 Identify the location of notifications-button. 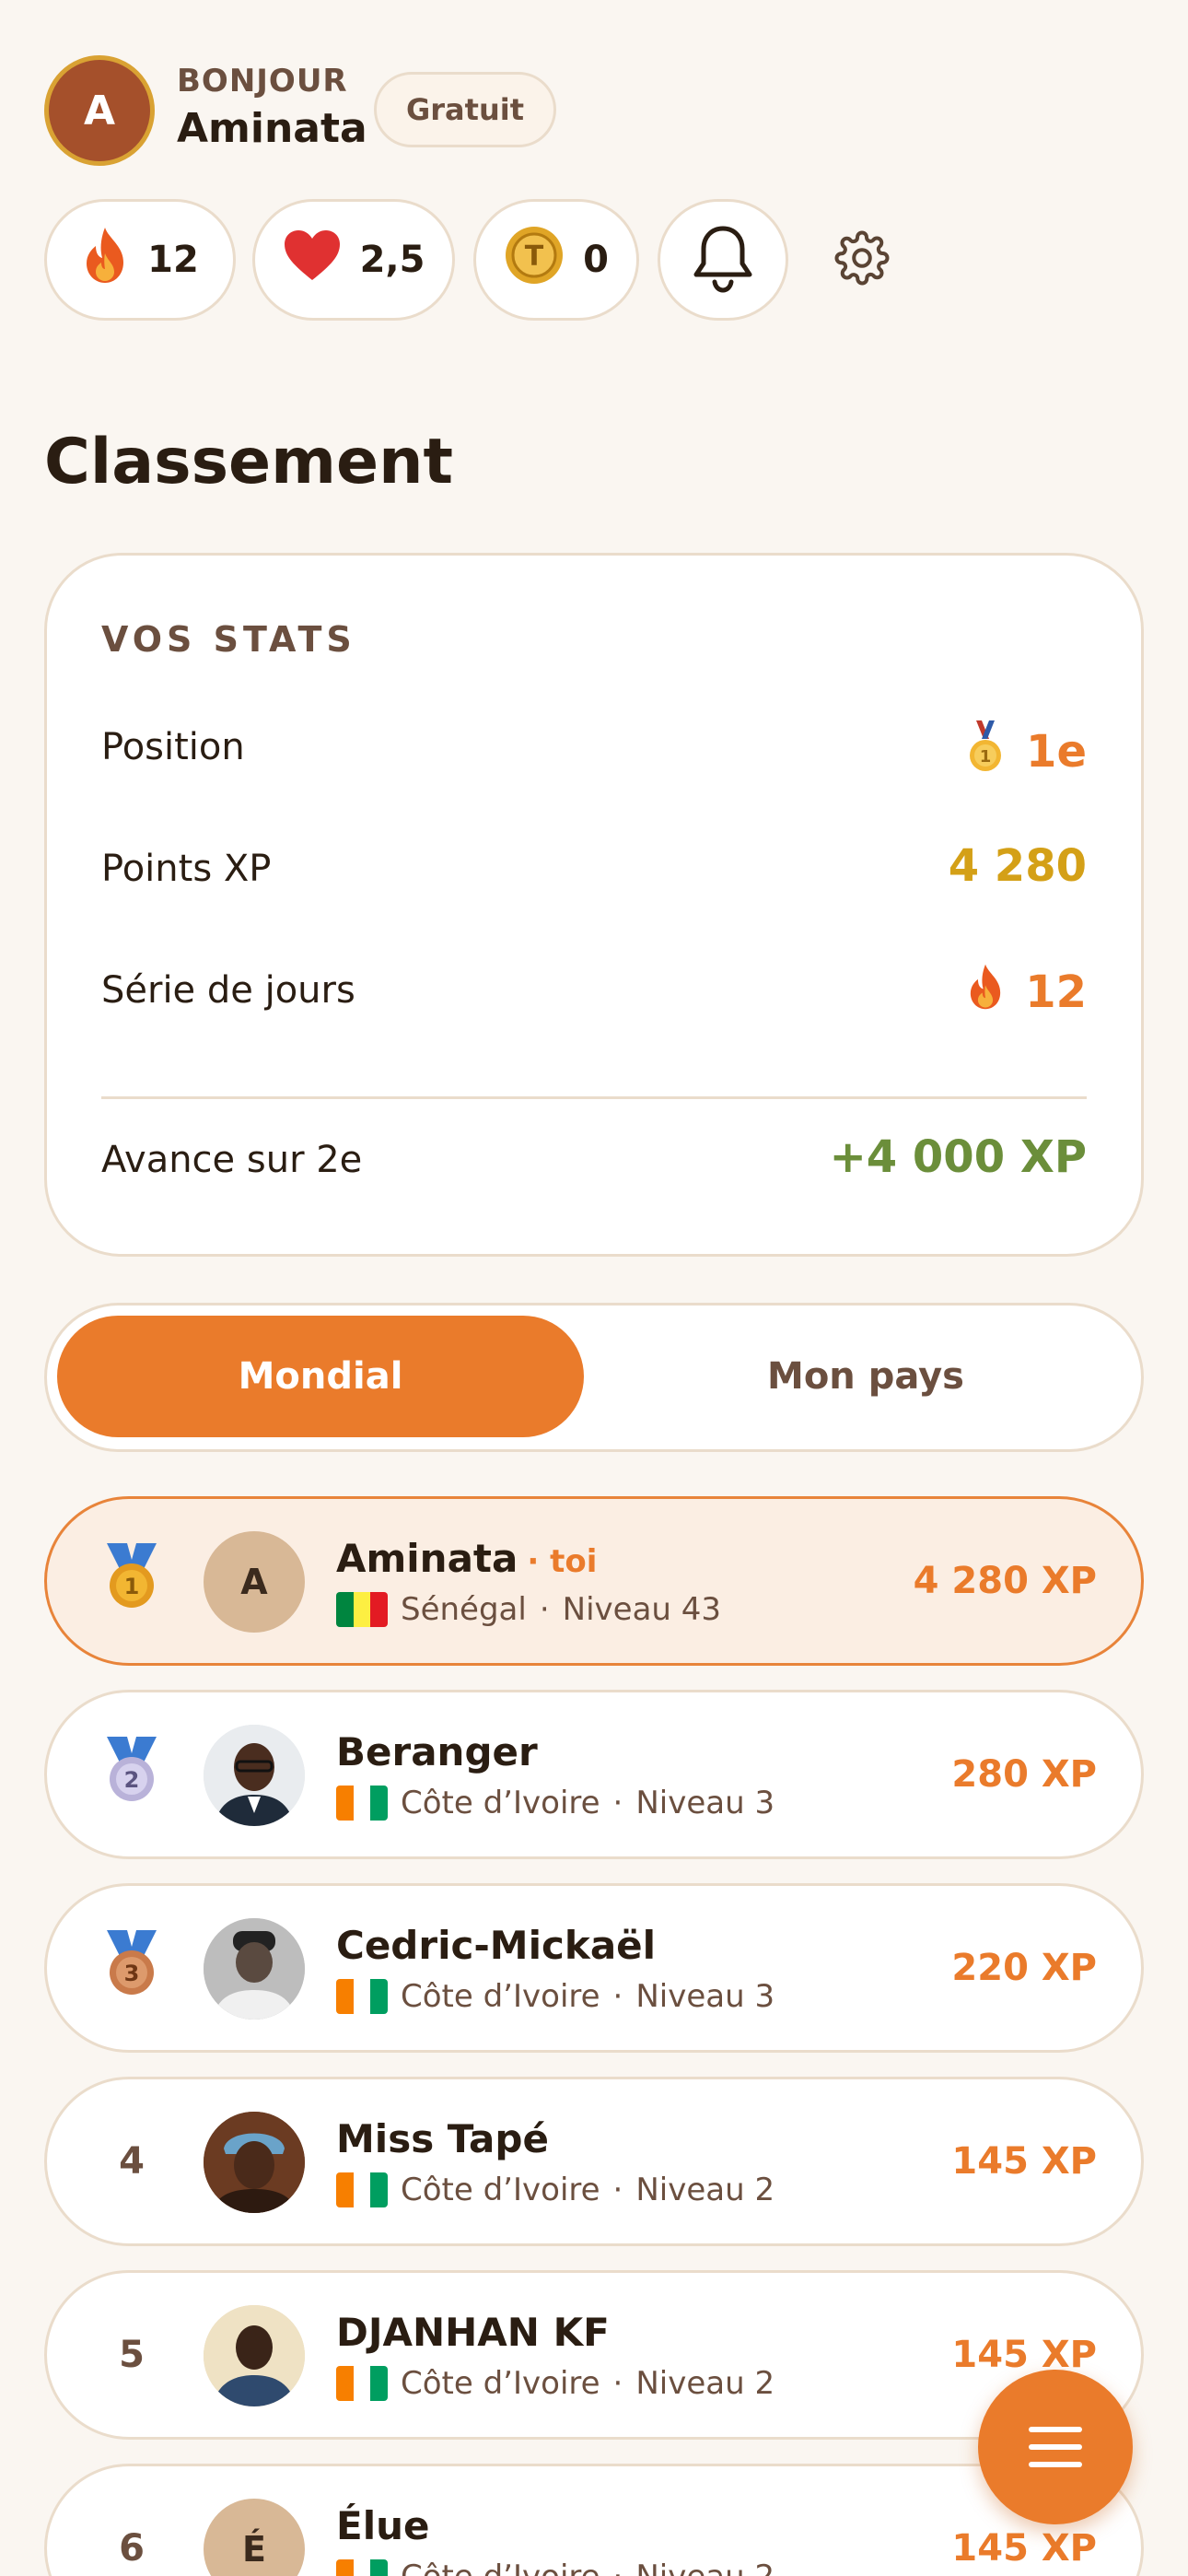
(723, 260).